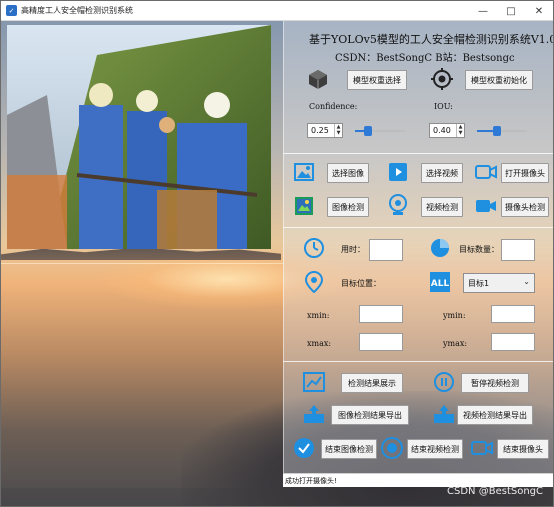  What do you see at coordinates (353, 249) in the screenshot?
I see `time-label: 用时：` at bounding box center [353, 249].